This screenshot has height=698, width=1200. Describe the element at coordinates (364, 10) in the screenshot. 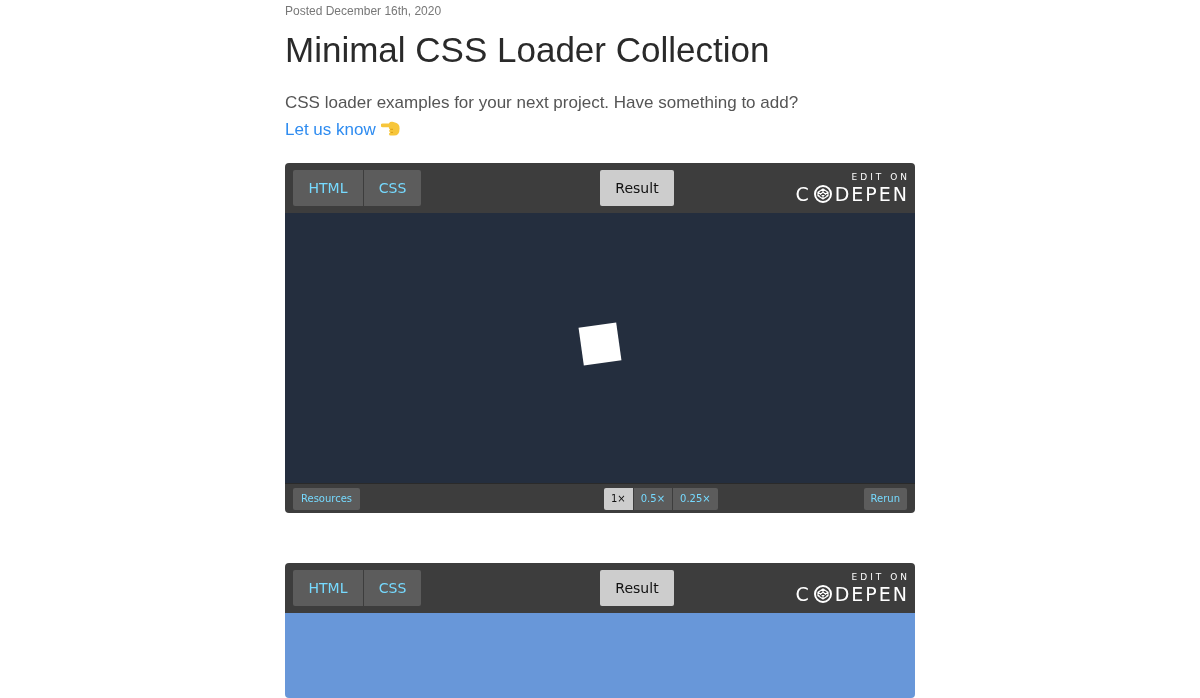

I see `post-date: Posted December 16th, 2020` at that location.